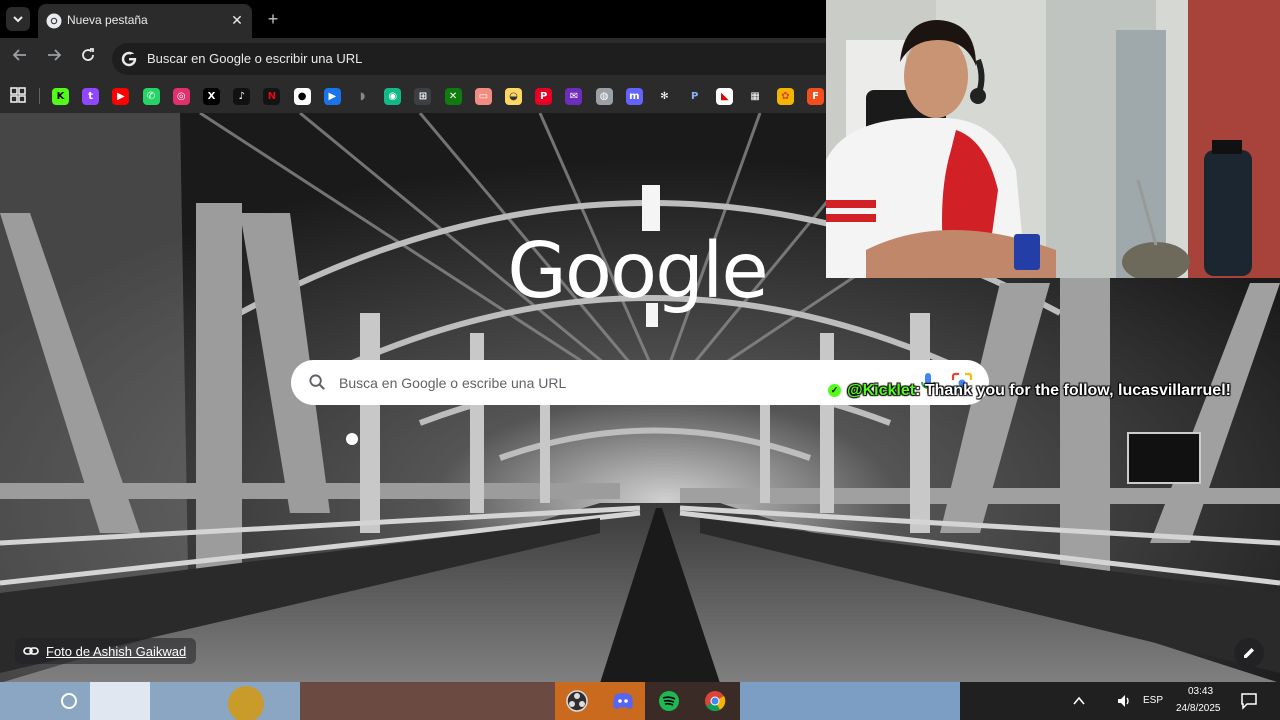 The image size is (1280, 720). Describe the element at coordinates (755, 96) in the screenshot. I see `bbc-icon: ▦` at that location.